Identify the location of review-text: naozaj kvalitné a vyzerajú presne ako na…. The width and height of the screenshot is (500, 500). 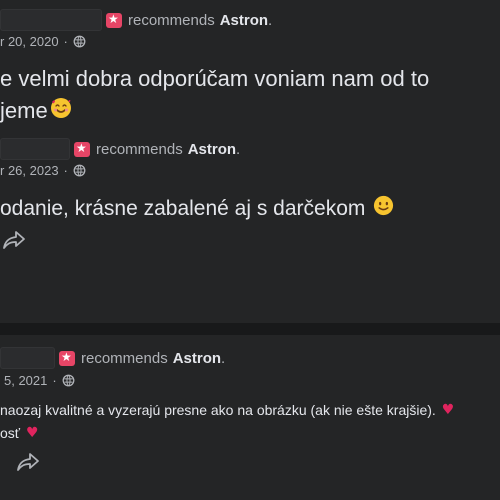
(218, 410).